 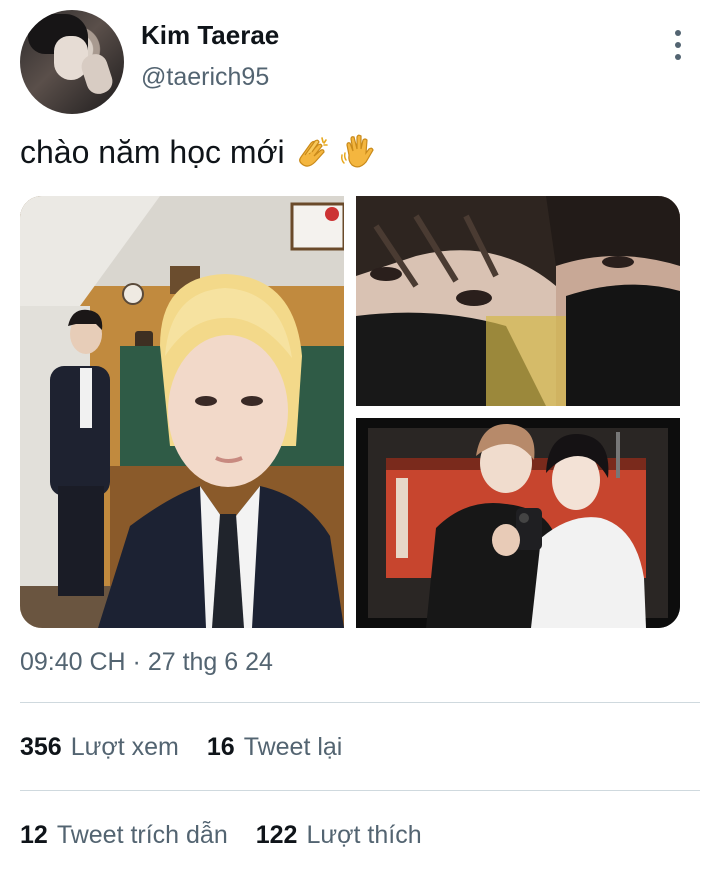 I want to click on tweet-timestamp: 09:40 CH · 27 thg 6 24, so click(x=146, y=662).